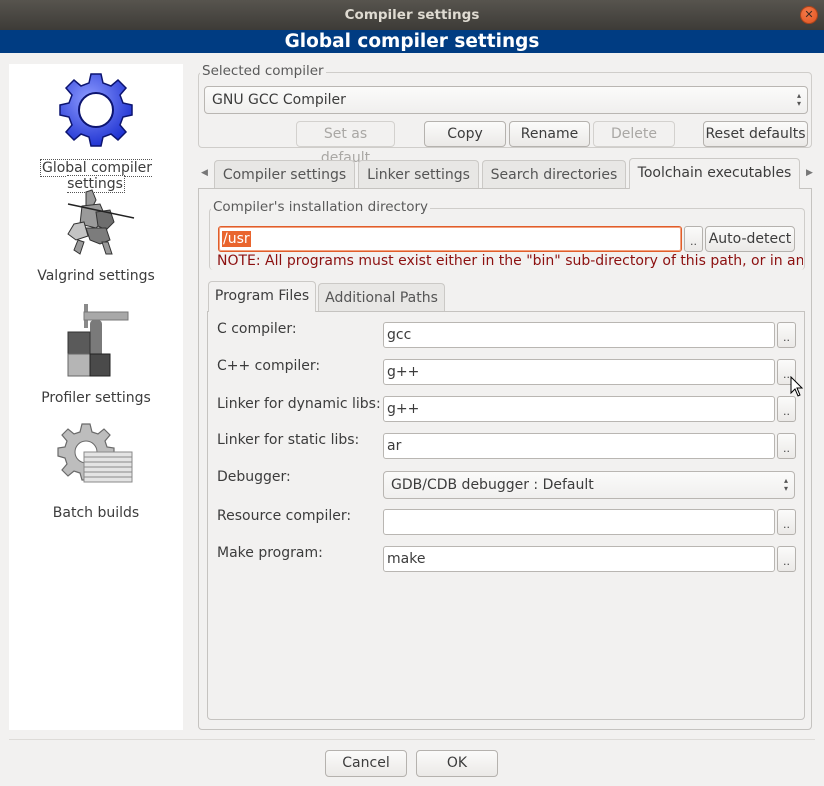 Image resolution: width=824 pixels, height=786 pixels. Describe the element at coordinates (262, 296) in the screenshot. I see `tab-program-files: Program Files` at that location.